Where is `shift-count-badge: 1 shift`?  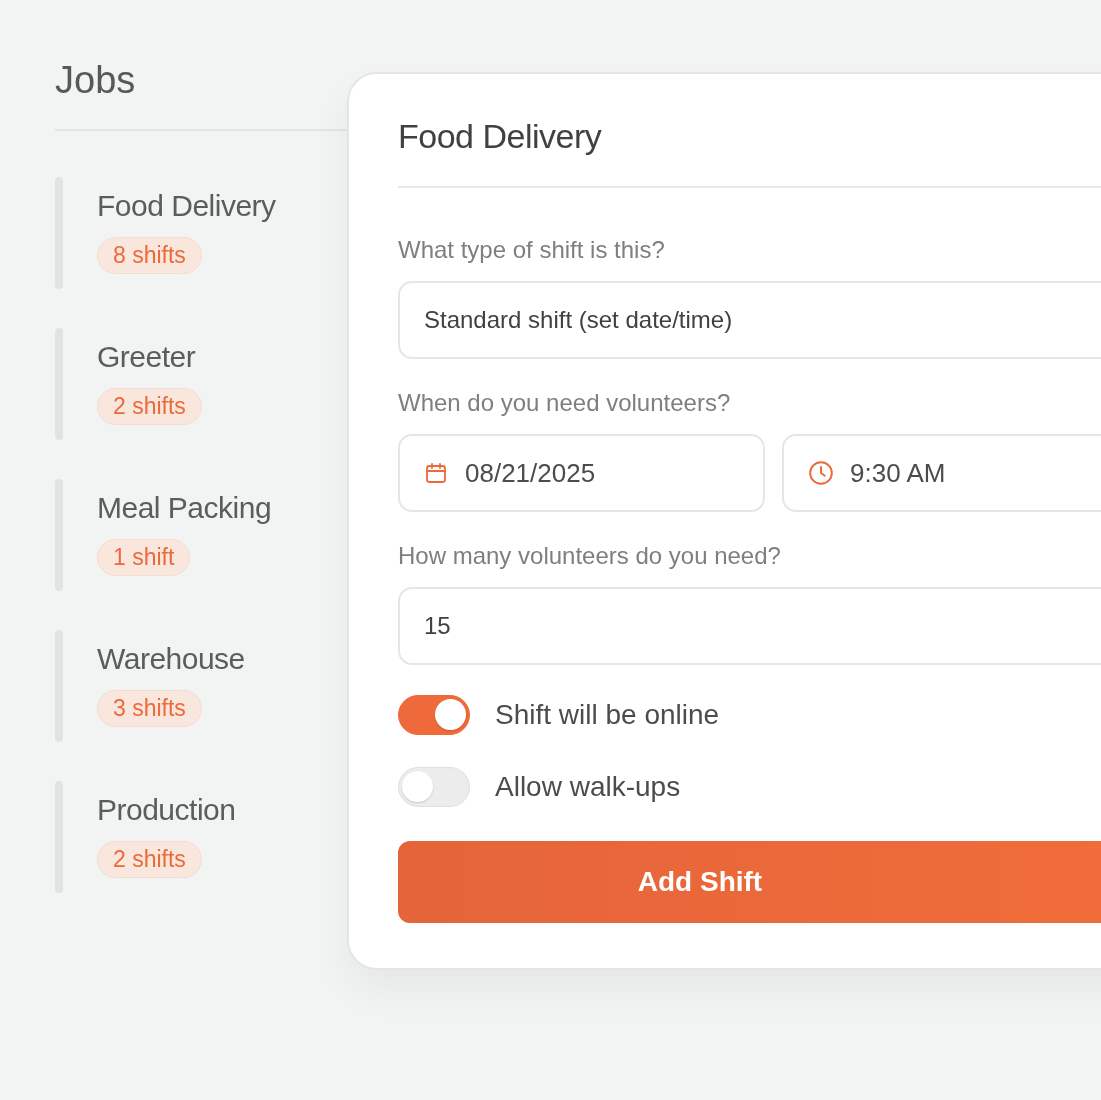 shift-count-badge: 1 shift is located at coordinates (144, 557).